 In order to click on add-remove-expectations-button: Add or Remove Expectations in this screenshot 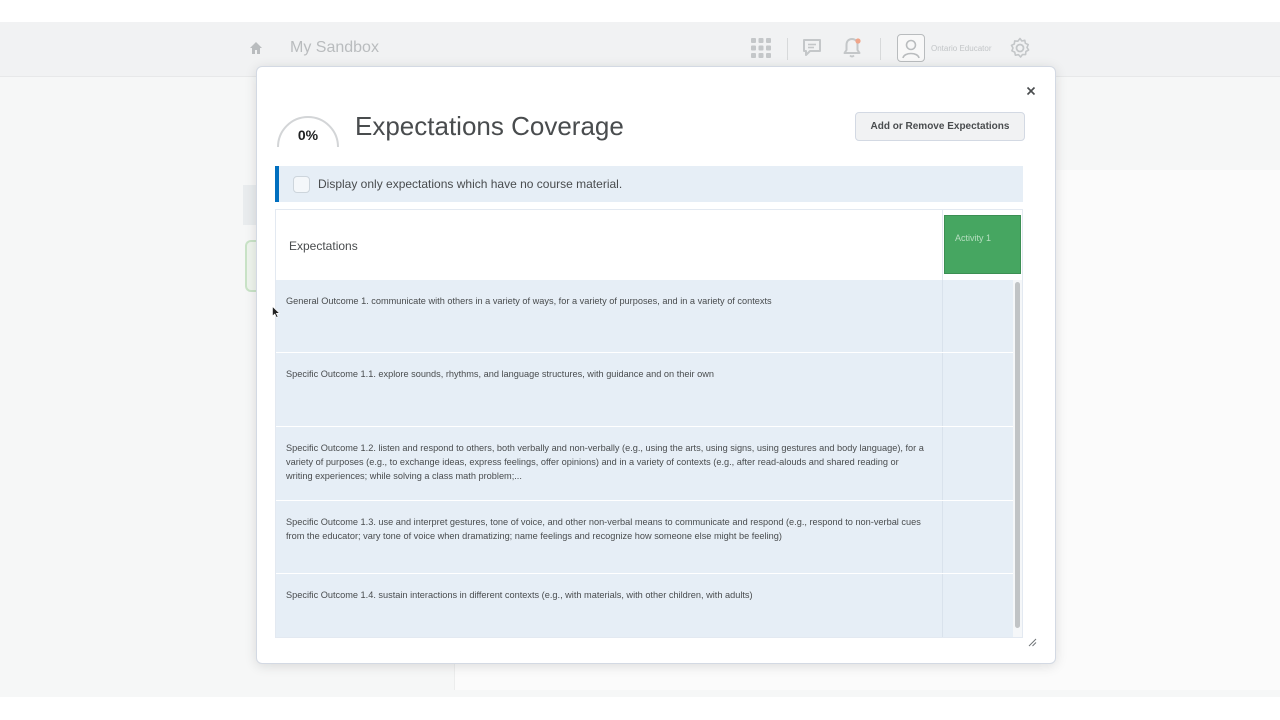, I will do `click(940, 126)`.